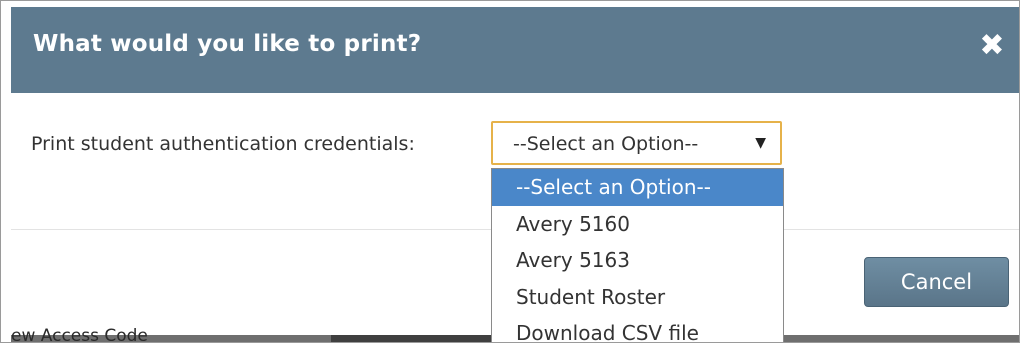  What do you see at coordinates (637, 297) in the screenshot?
I see `option-student-roster: Student Roster` at bounding box center [637, 297].